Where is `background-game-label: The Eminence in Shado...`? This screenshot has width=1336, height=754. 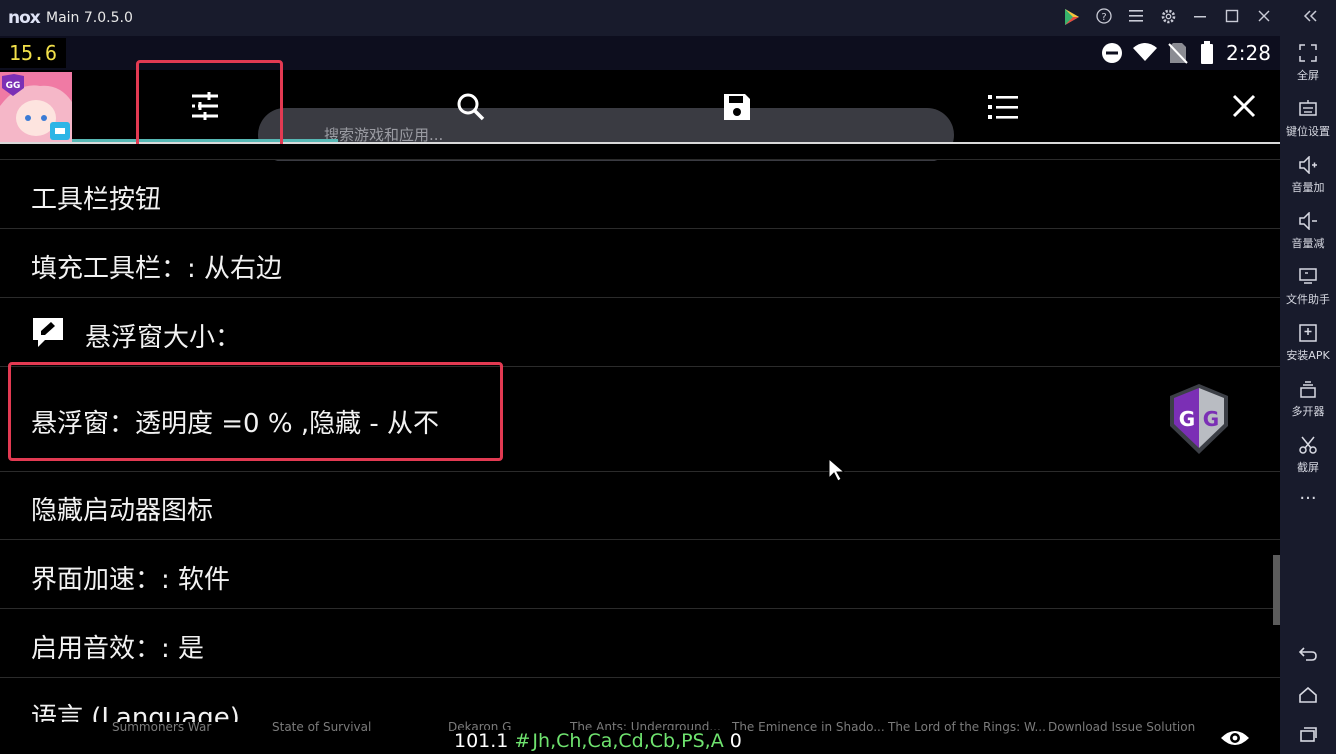 background-game-label: The Eminence in Shado... is located at coordinates (808, 727).